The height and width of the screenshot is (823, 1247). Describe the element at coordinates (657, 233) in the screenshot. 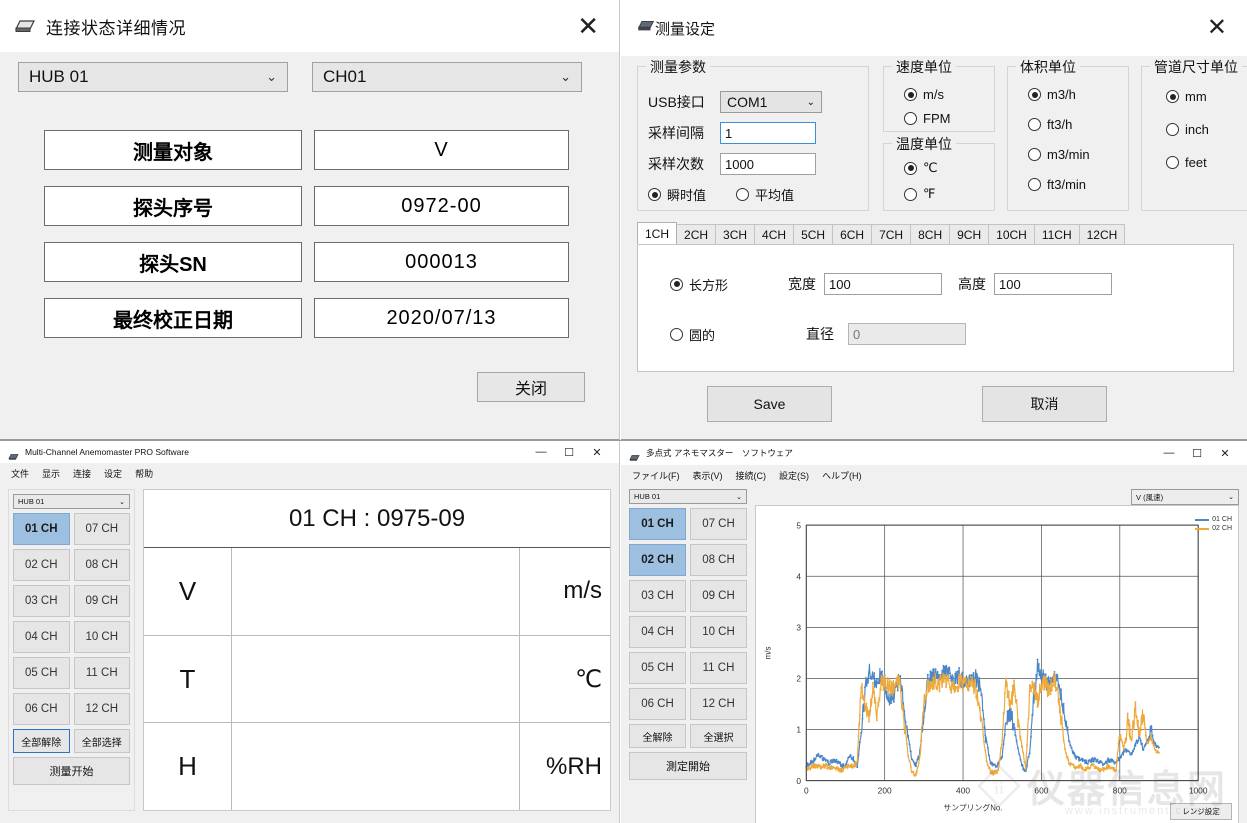

I see `tab-1ch: 1CH` at that location.